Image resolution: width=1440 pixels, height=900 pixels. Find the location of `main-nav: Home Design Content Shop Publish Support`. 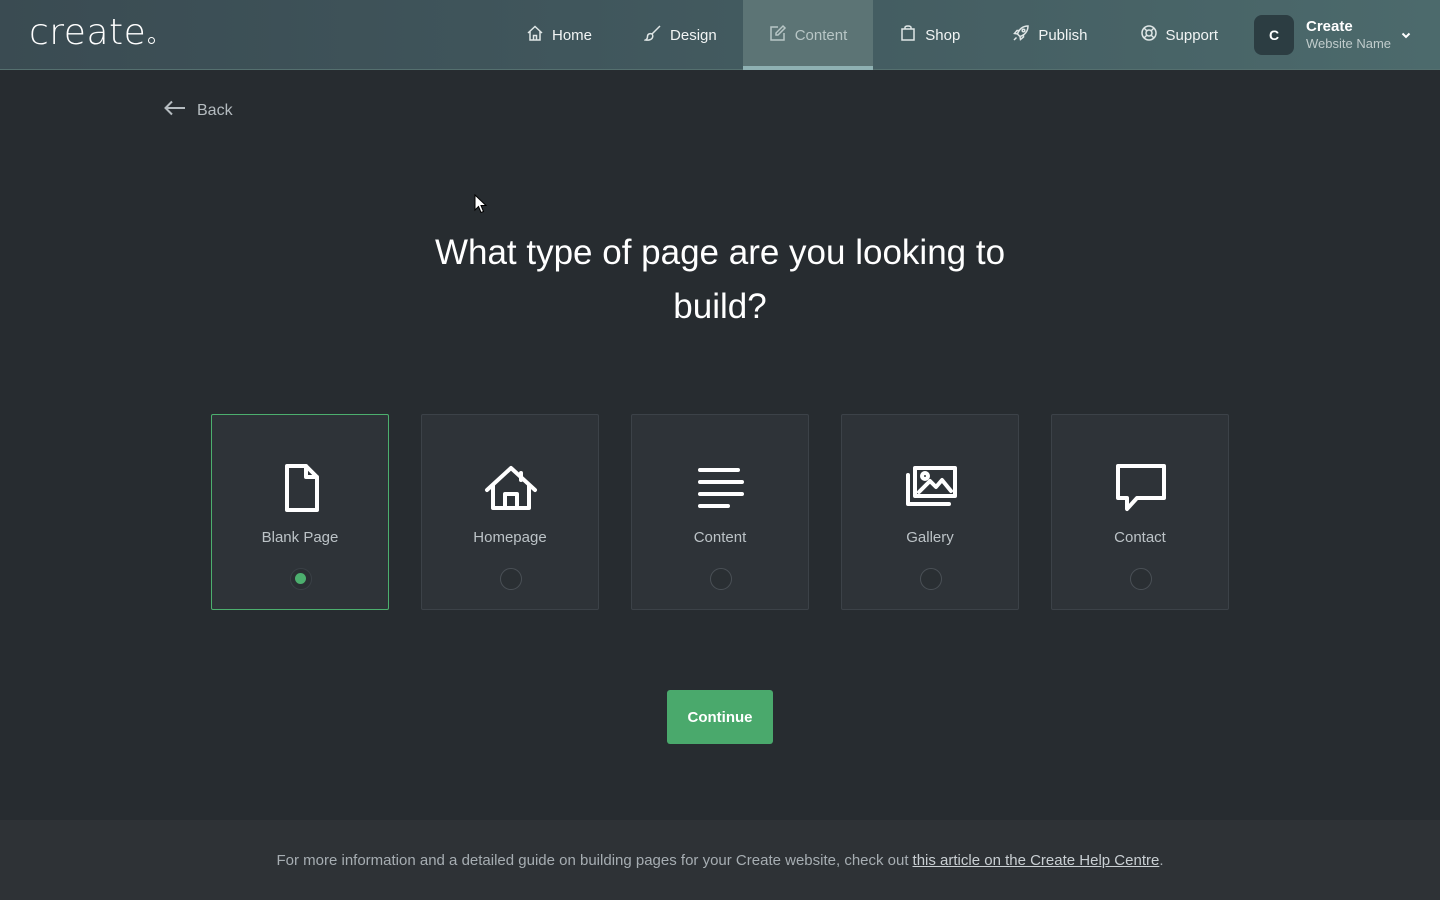

main-nav: Home Design Content Shop Publish Support is located at coordinates (872, 35).